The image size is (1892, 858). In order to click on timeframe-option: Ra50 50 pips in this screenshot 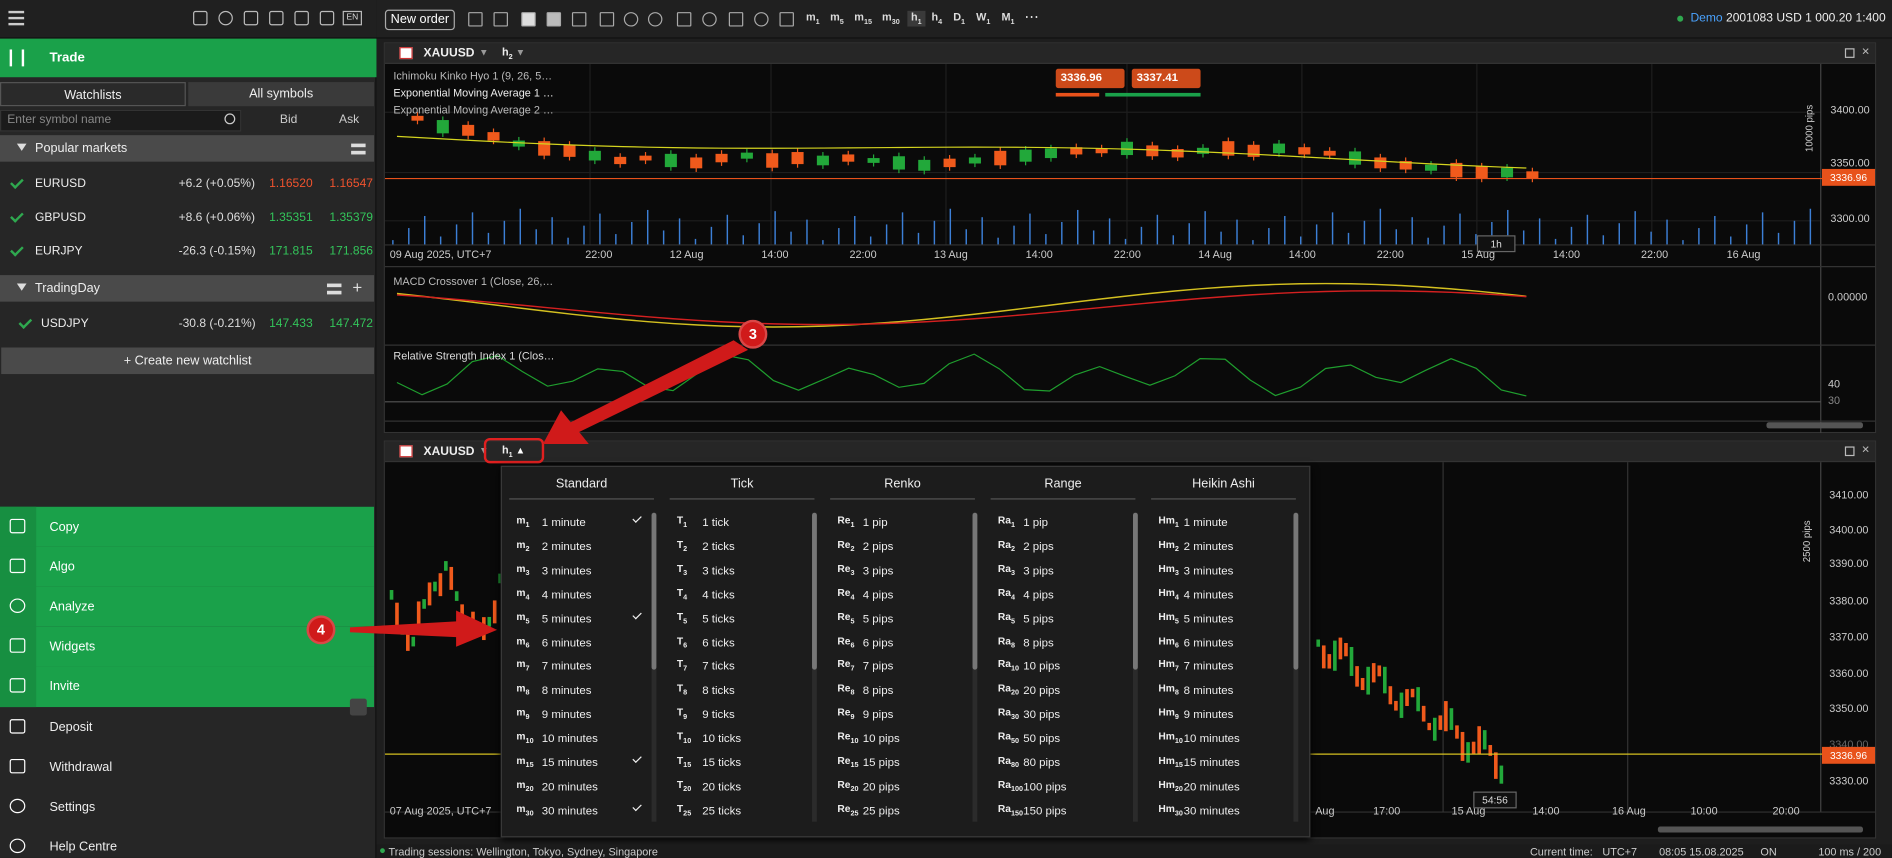, I will do `click(1057, 738)`.